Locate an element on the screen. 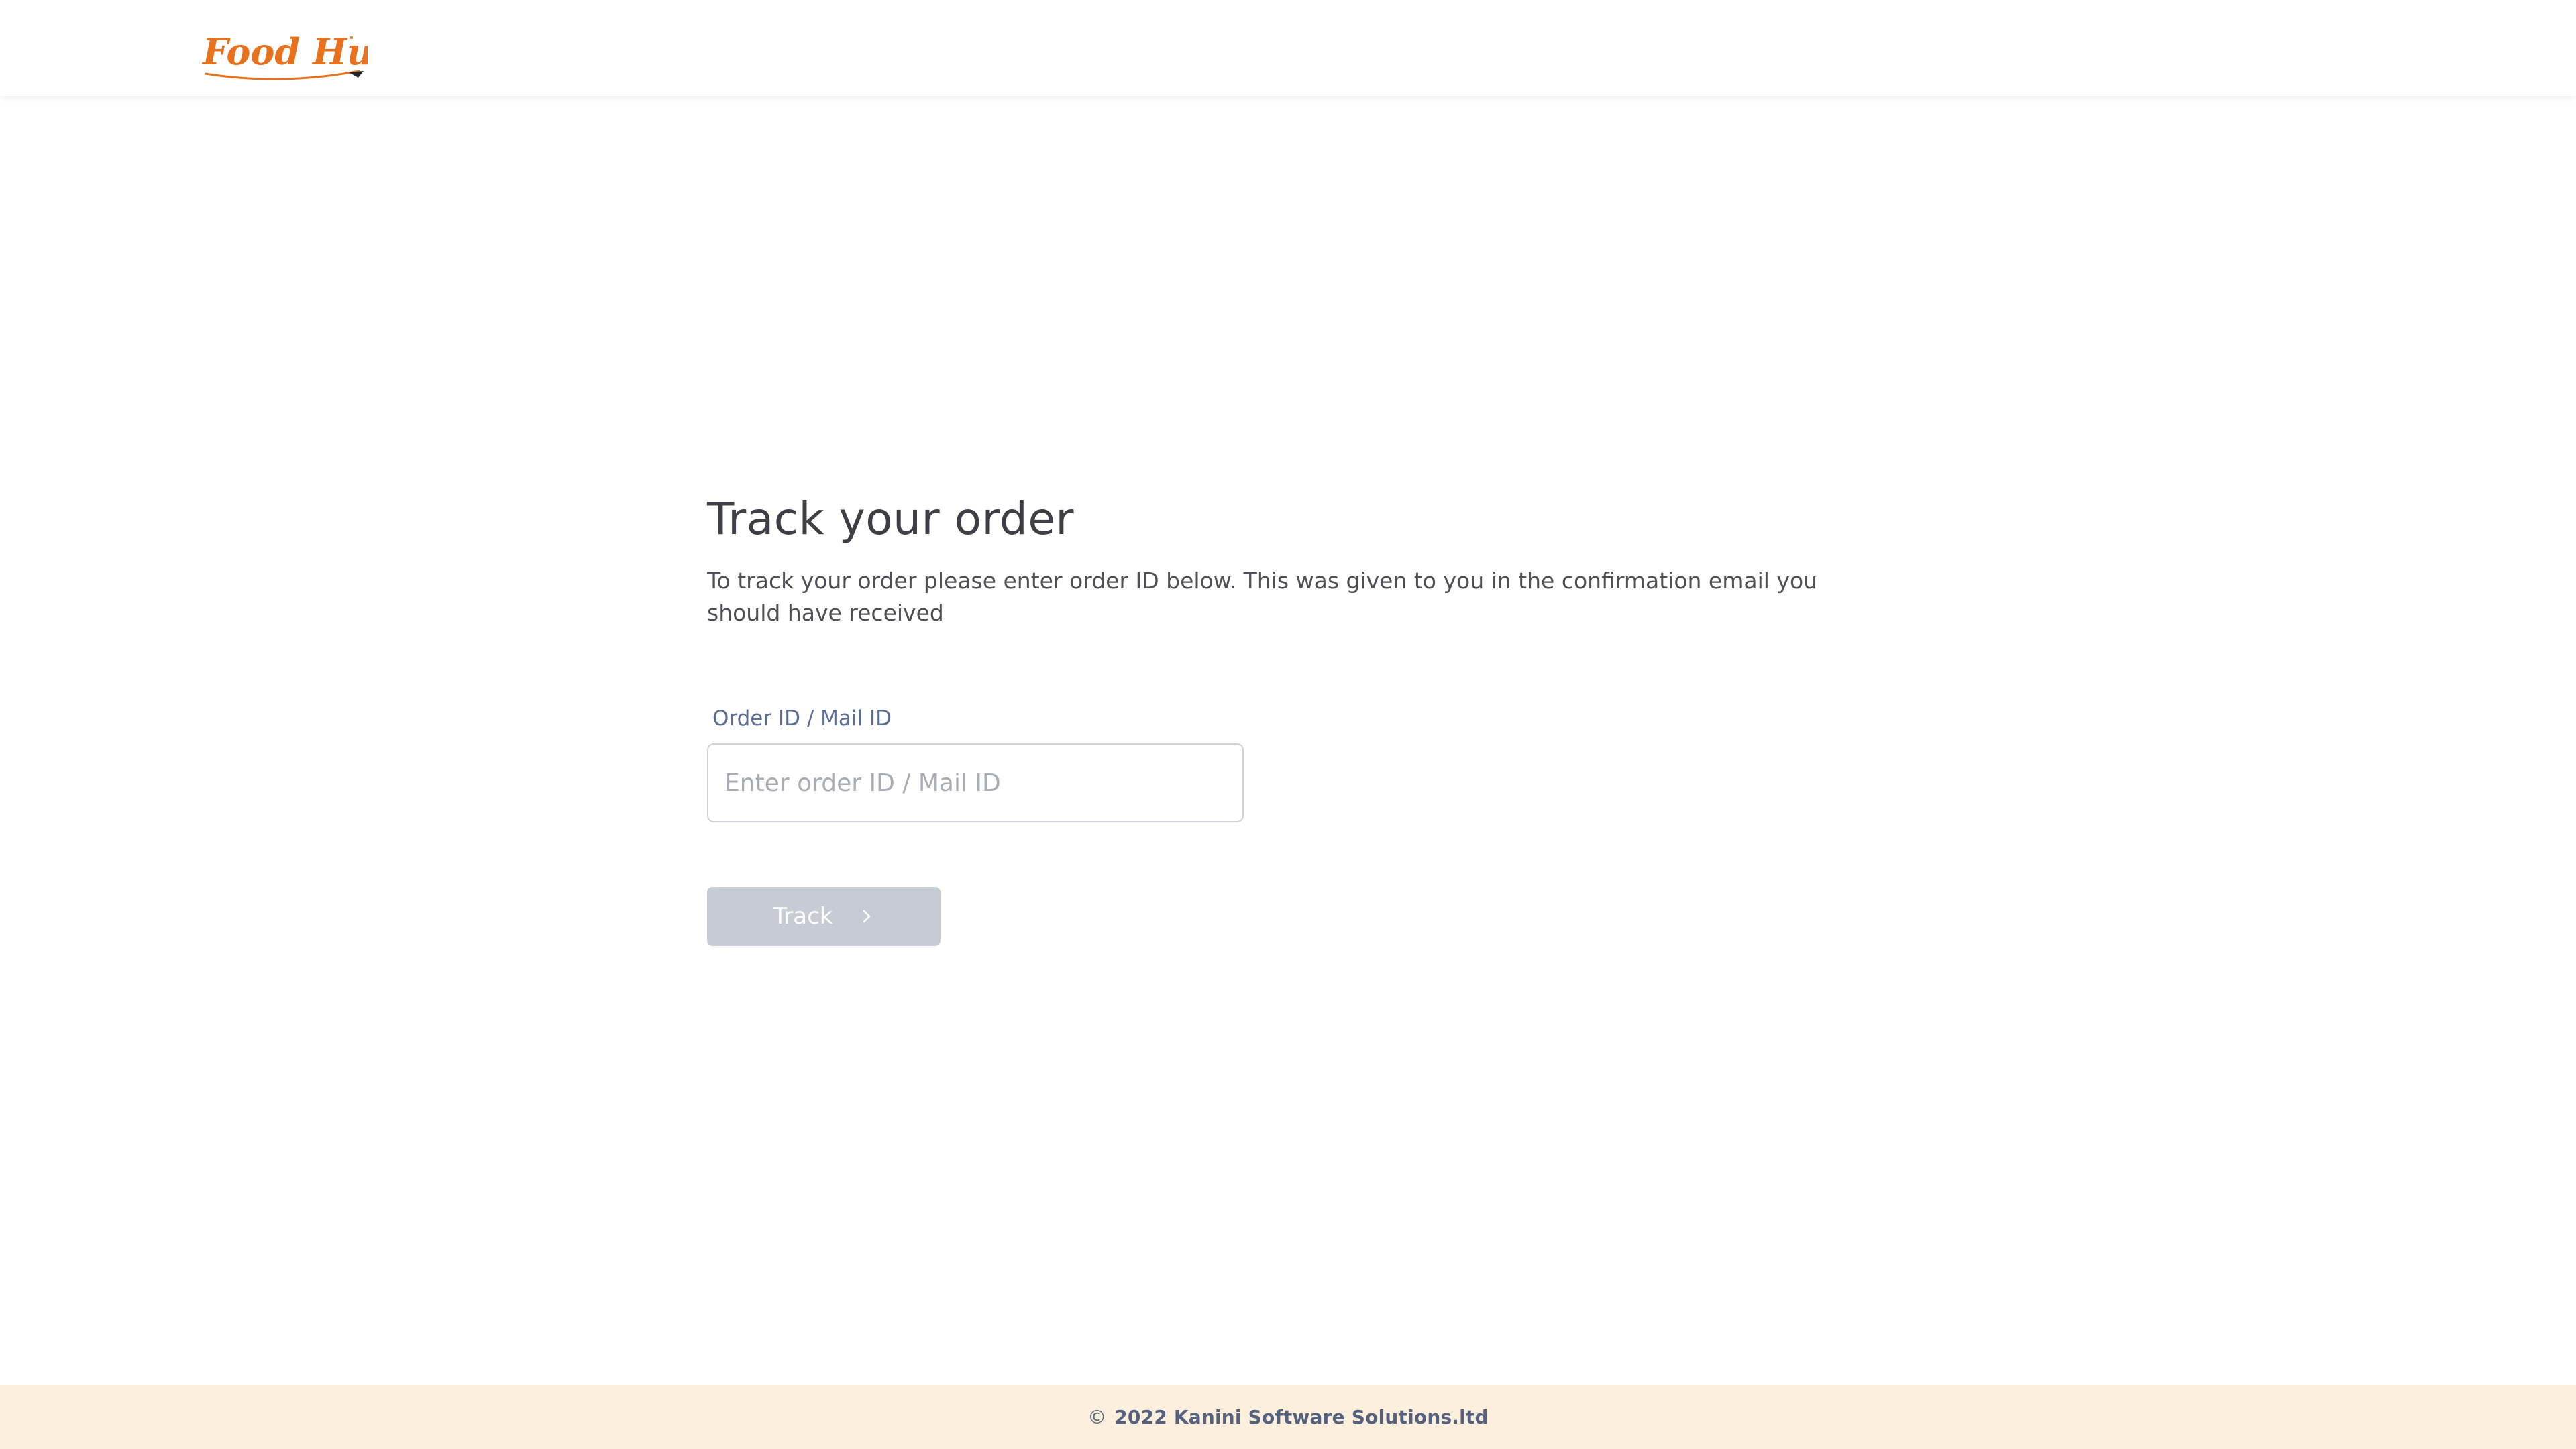 The image size is (2576, 1449). footer-copyright-text: 2022 Kanini Software Solutions.ltd is located at coordinates (1301, 1416).